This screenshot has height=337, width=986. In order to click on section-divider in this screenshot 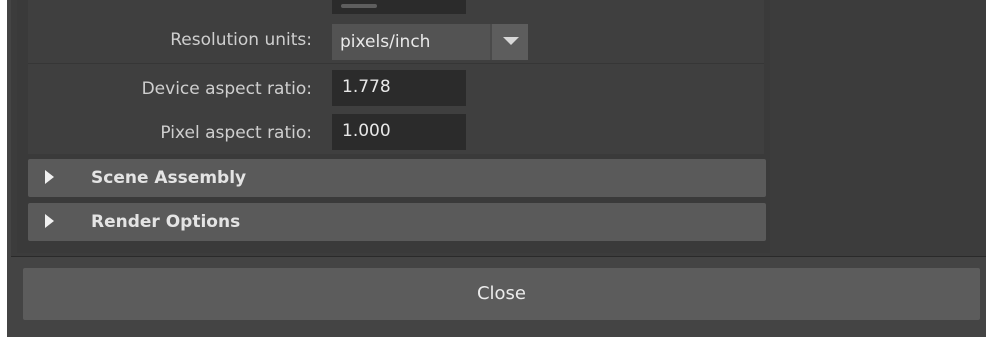, I will do `click(396, 63)`.